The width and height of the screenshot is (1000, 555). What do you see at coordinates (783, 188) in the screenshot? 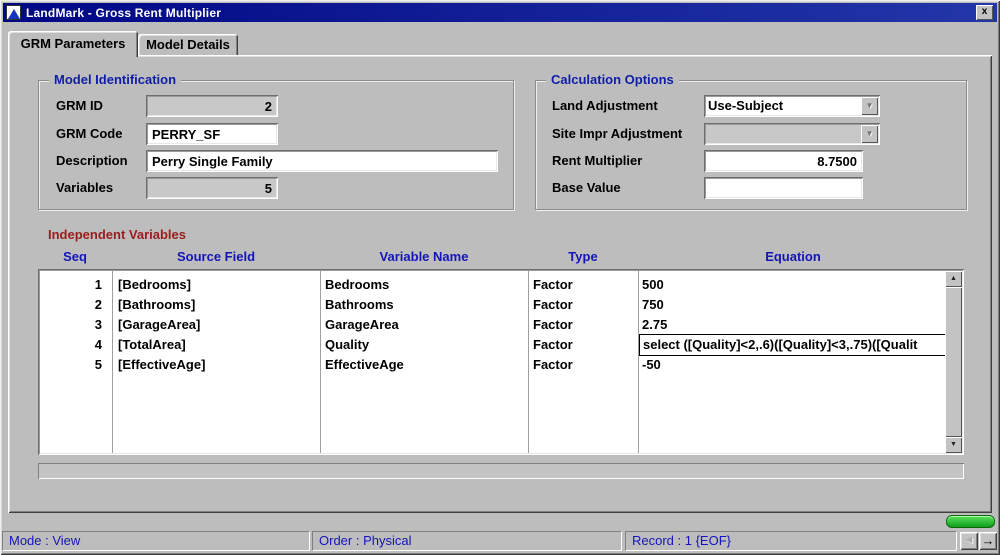
I see `base-value-field` at bounding box center [783, 188].